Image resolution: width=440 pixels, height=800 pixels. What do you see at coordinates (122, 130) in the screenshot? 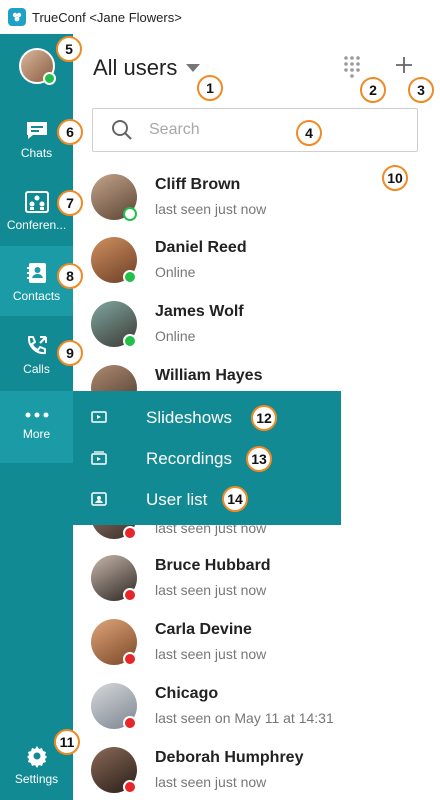
I see `search-icon` at bounding box center [122, 130].